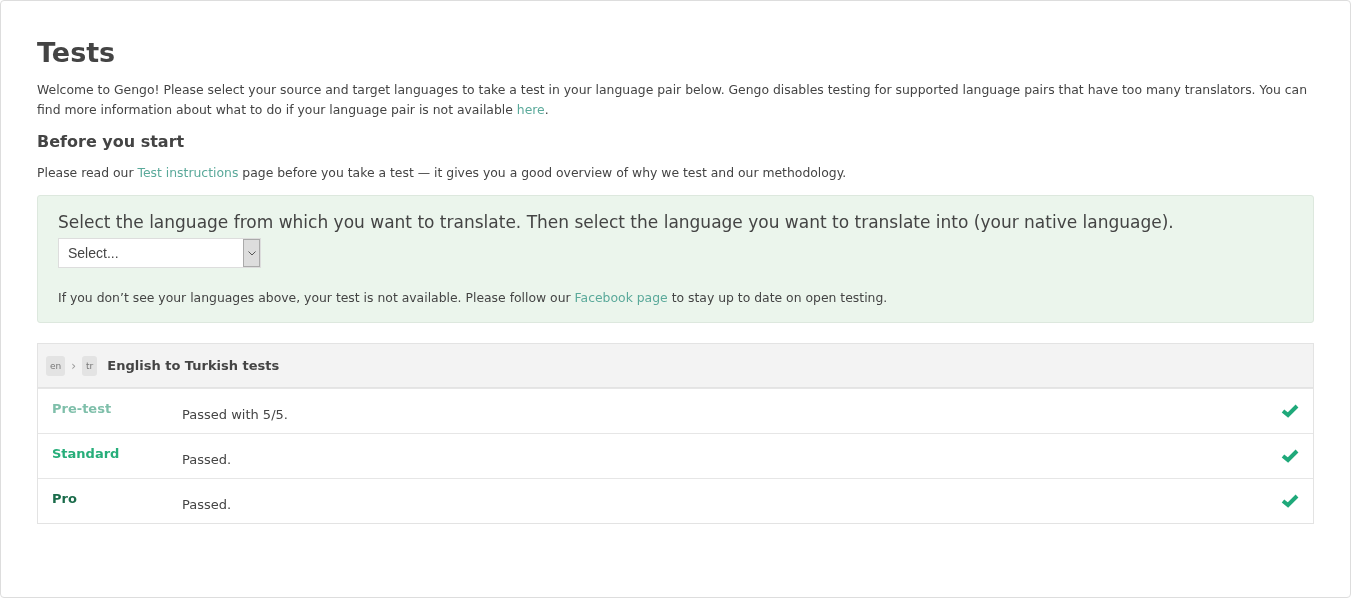  Describe the element at coordinates (530, 109) in the screenshot. I see `link: here` at that location.